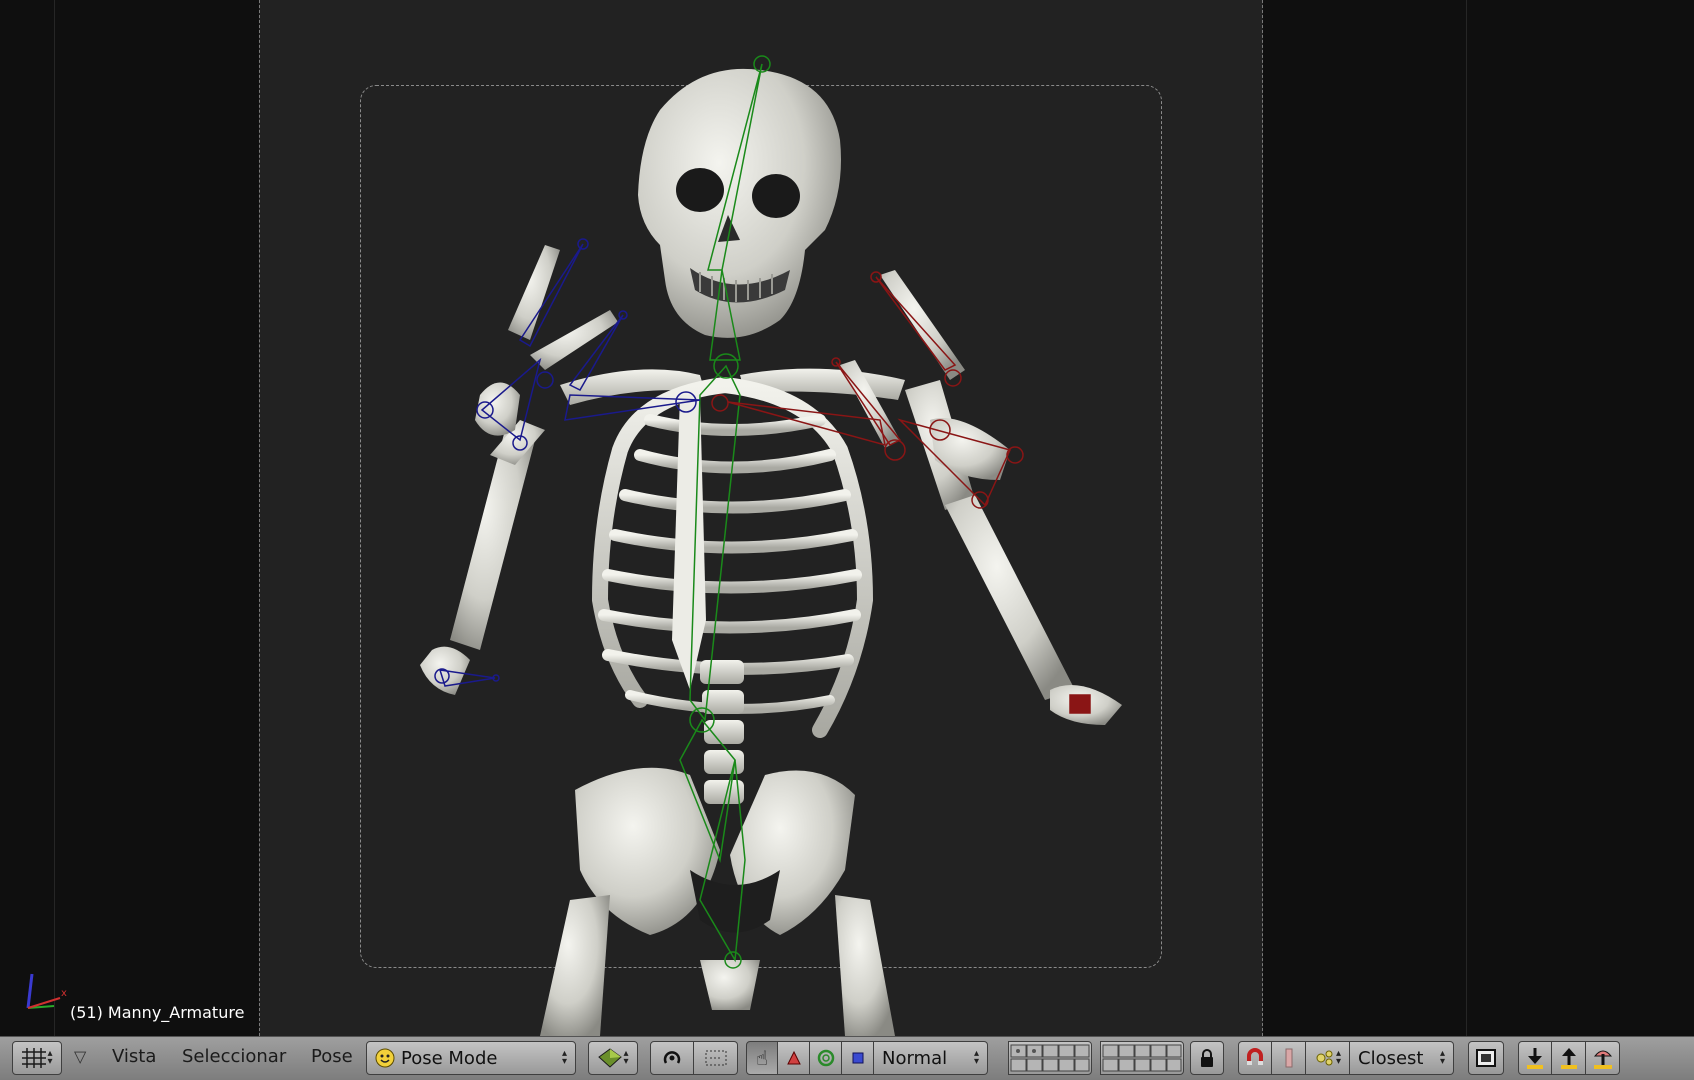 The height and width of the screenshot is (1080, 1694). What do you see at coordinates (34, 1058) in the screenshot?
I see `grid-editor-icon` at bounding box center [34, 1058].